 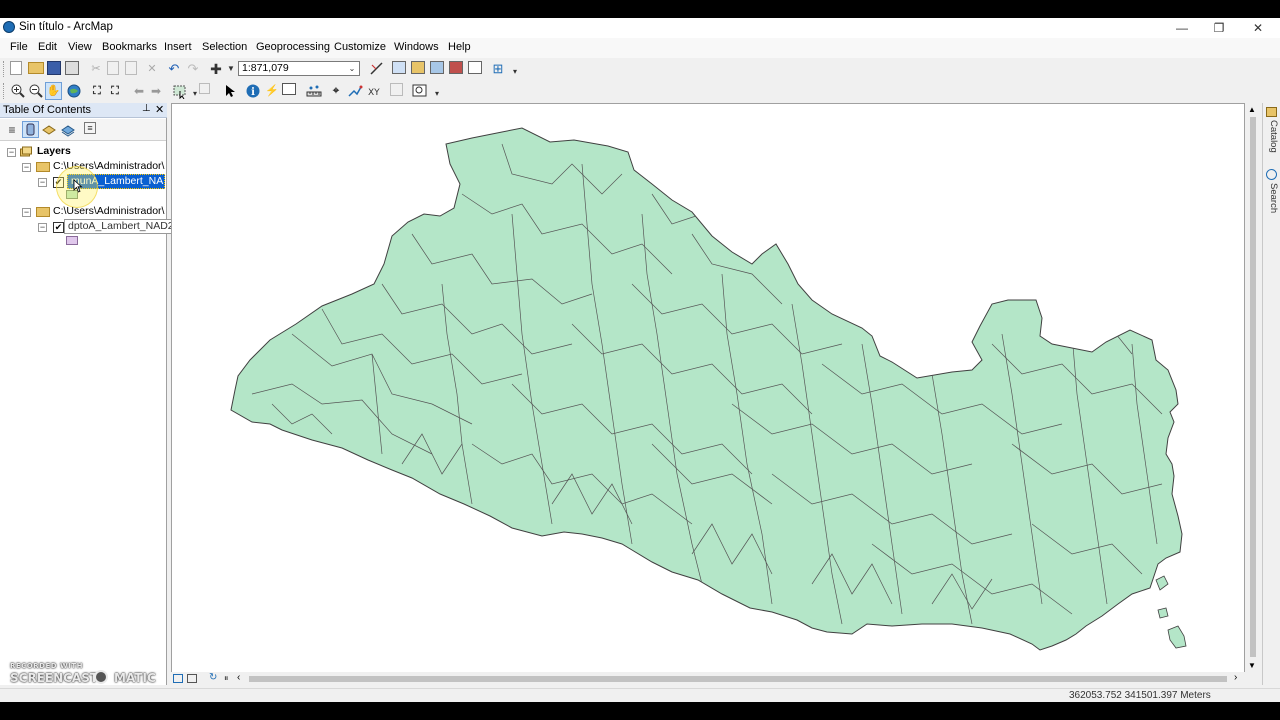 I want to click on python-window-icon, so click(x=475, y=67).